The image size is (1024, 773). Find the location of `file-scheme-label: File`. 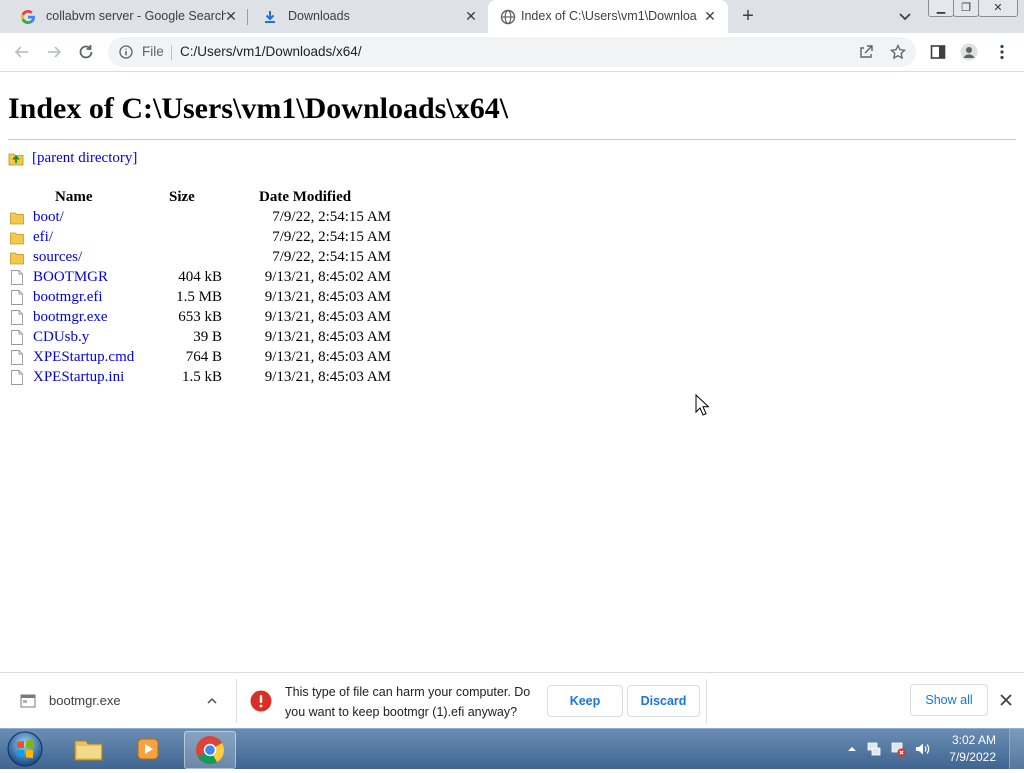

file-scheme-label: File is located at coordinates (153, 51).